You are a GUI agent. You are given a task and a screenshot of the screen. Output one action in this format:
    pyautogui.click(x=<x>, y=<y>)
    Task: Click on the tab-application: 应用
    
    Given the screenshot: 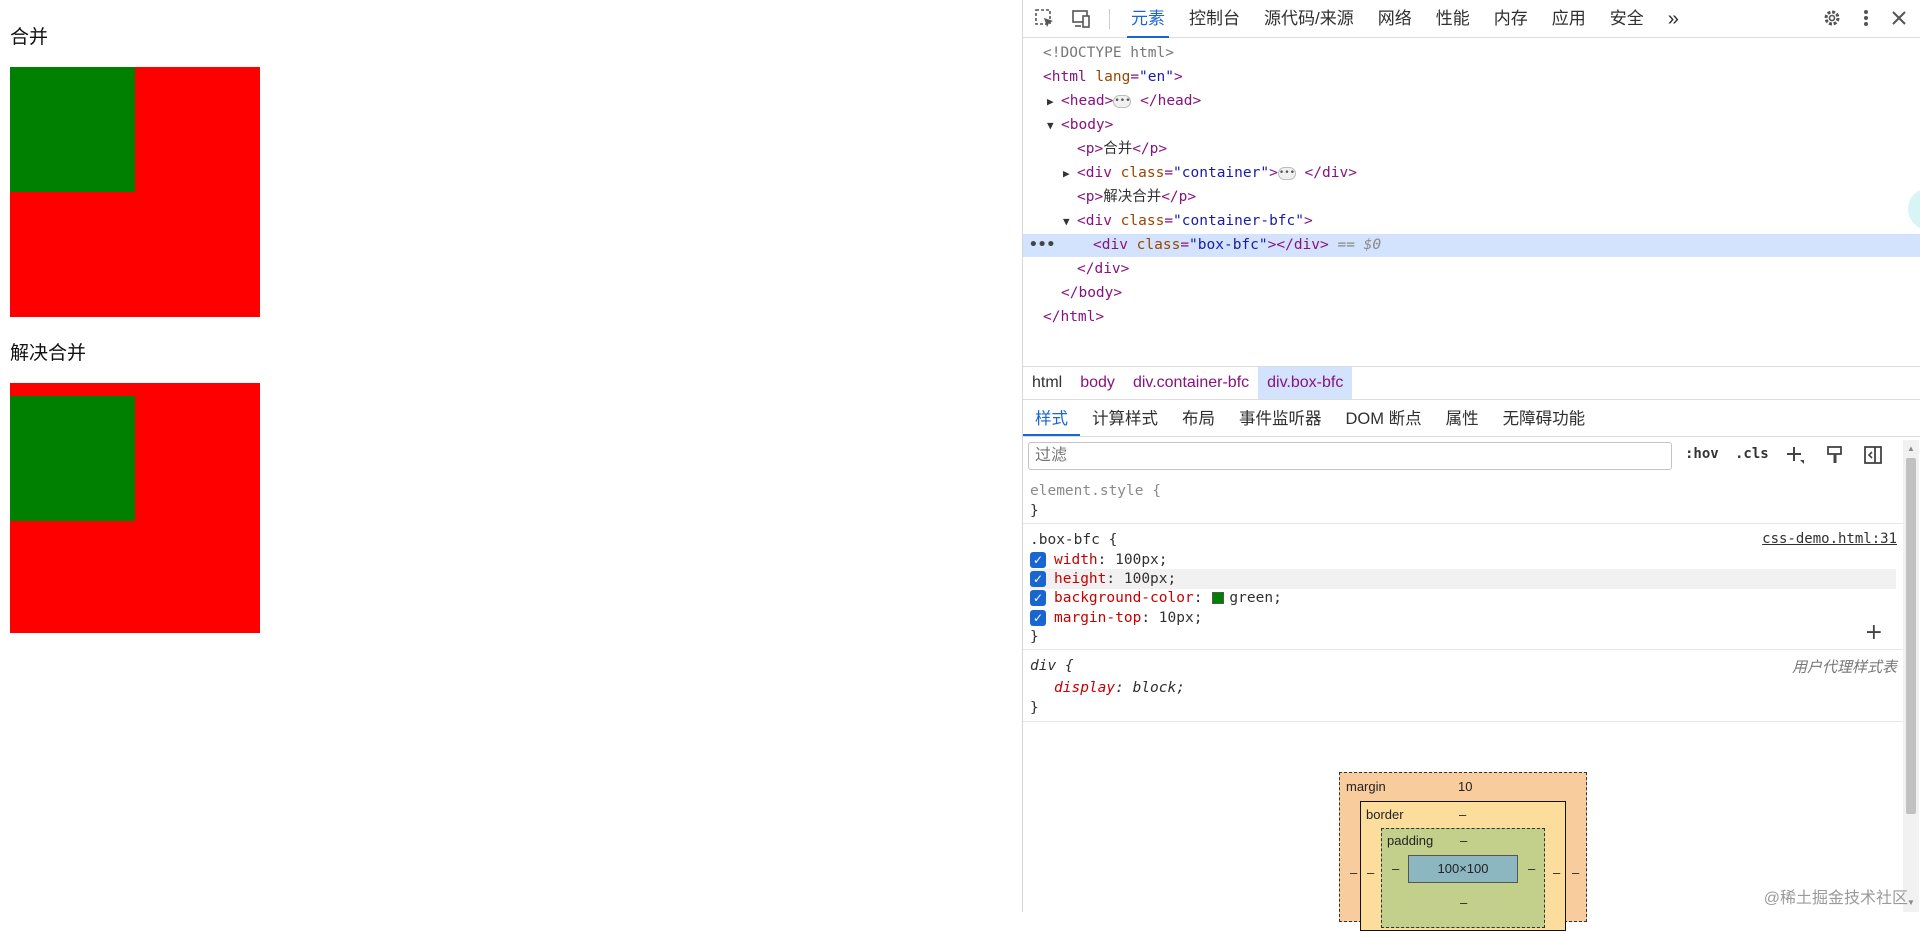 What is the action you would take?
    pyautogui.click(x=1569, y=19)
    